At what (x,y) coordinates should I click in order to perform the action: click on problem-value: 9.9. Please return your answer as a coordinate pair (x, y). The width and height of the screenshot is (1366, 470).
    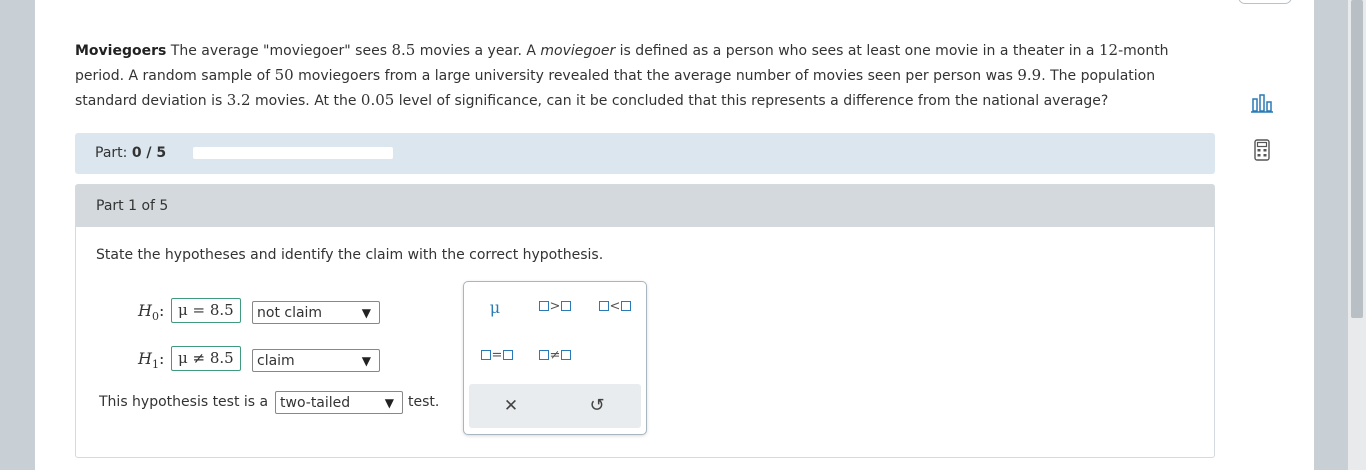
    Looking at the image, I should click on (1029, 75).